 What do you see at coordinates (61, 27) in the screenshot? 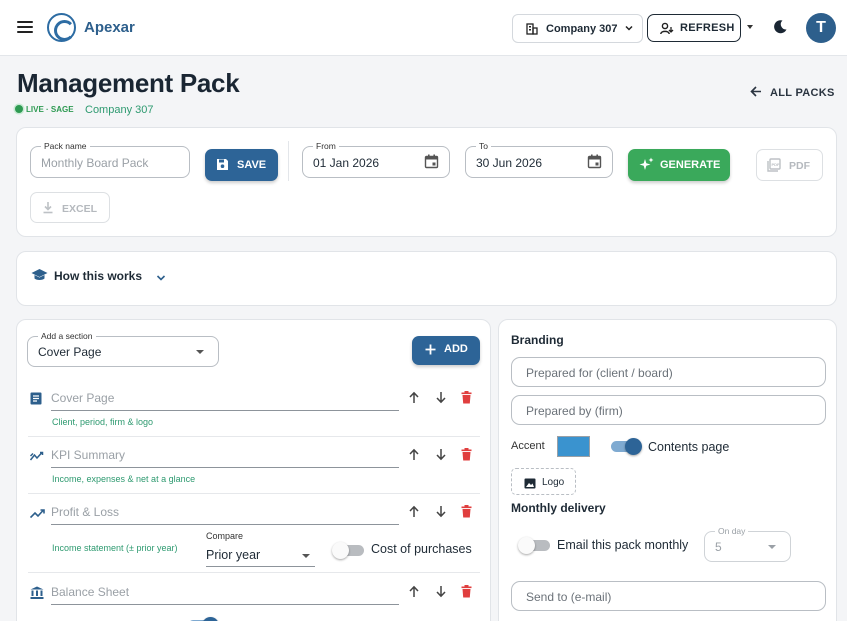
I see `apexar-logo-icon` at bounding box center [61, 27].